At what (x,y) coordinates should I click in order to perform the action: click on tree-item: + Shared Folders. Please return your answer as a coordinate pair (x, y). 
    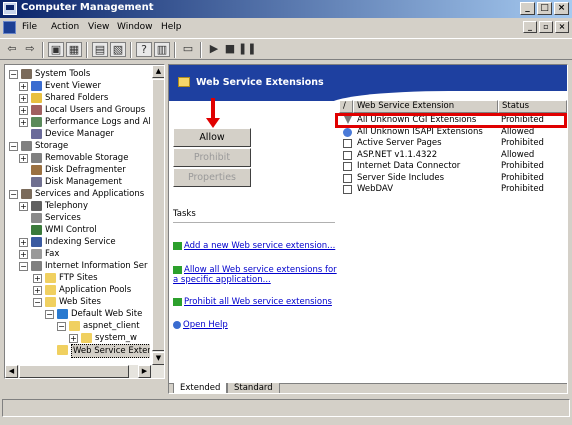
    Looking at the image, I should click on (77, 98).